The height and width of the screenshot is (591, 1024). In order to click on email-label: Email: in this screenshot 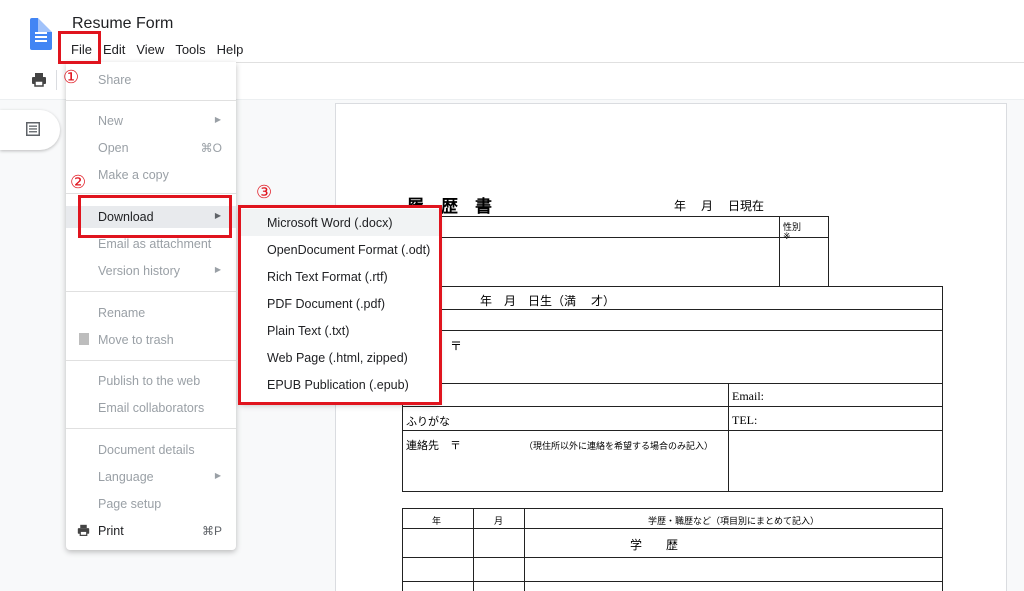, I will do `click(748, 396)`.